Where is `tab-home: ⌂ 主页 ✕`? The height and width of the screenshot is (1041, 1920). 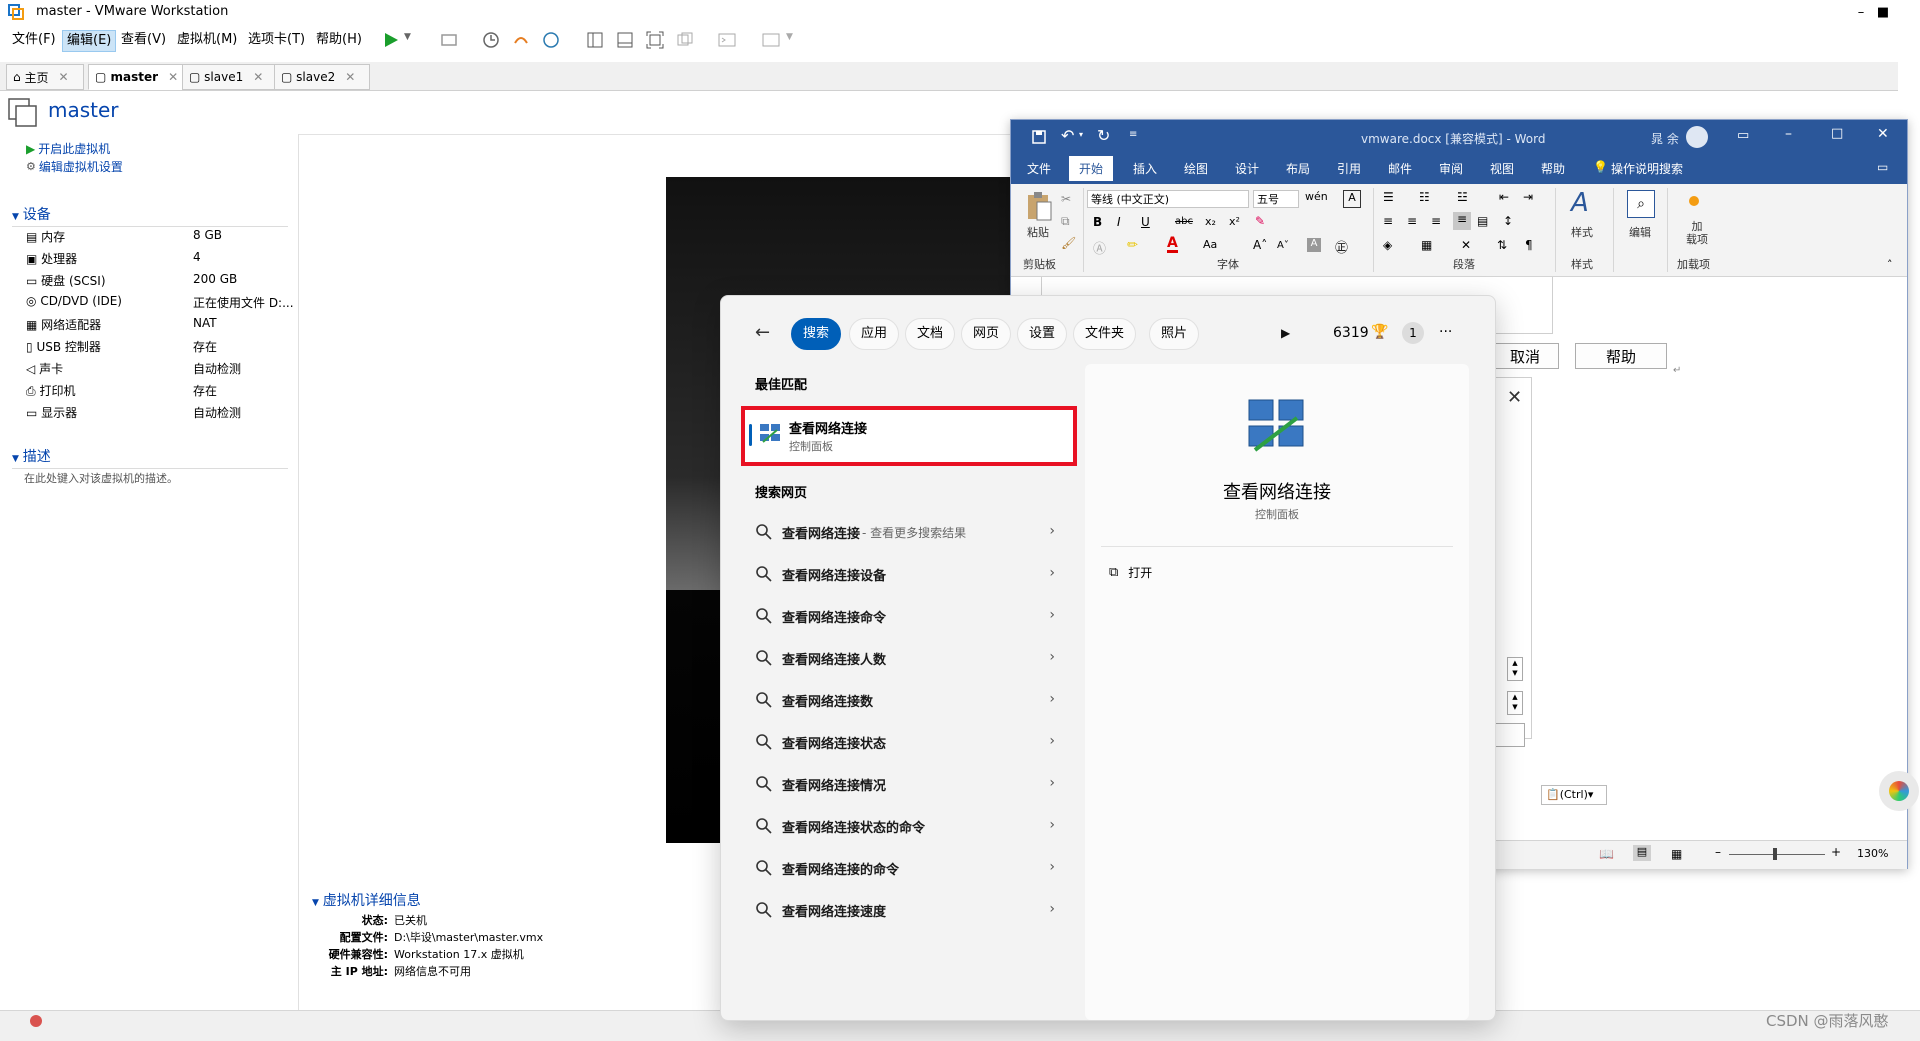
tab-home: ⌂ 主页 ✕ is located at coordinates (45, 77).